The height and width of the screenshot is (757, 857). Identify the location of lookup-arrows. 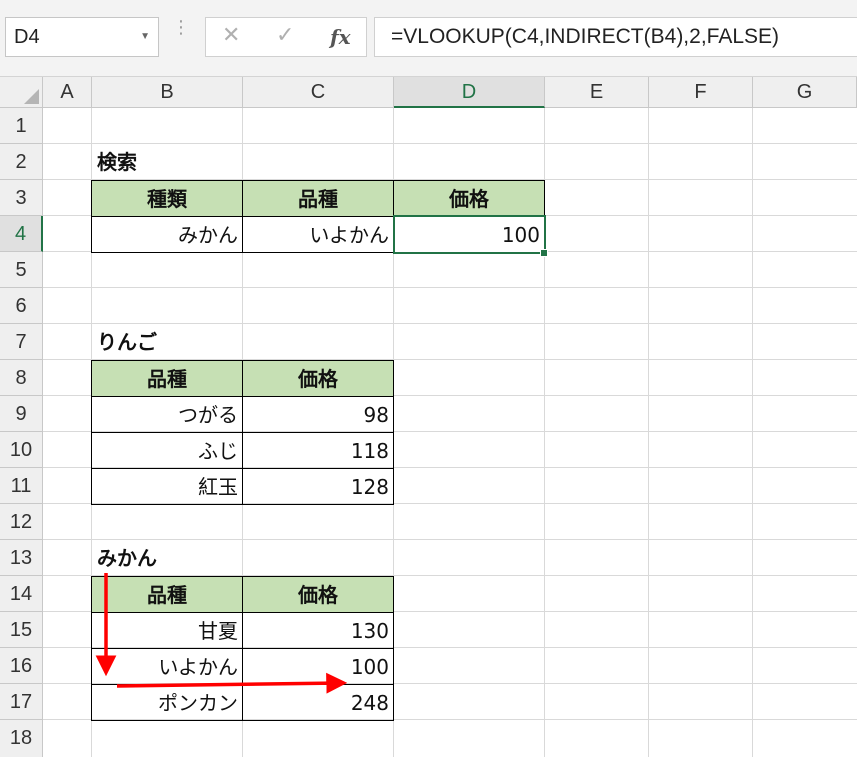
(221, 633).